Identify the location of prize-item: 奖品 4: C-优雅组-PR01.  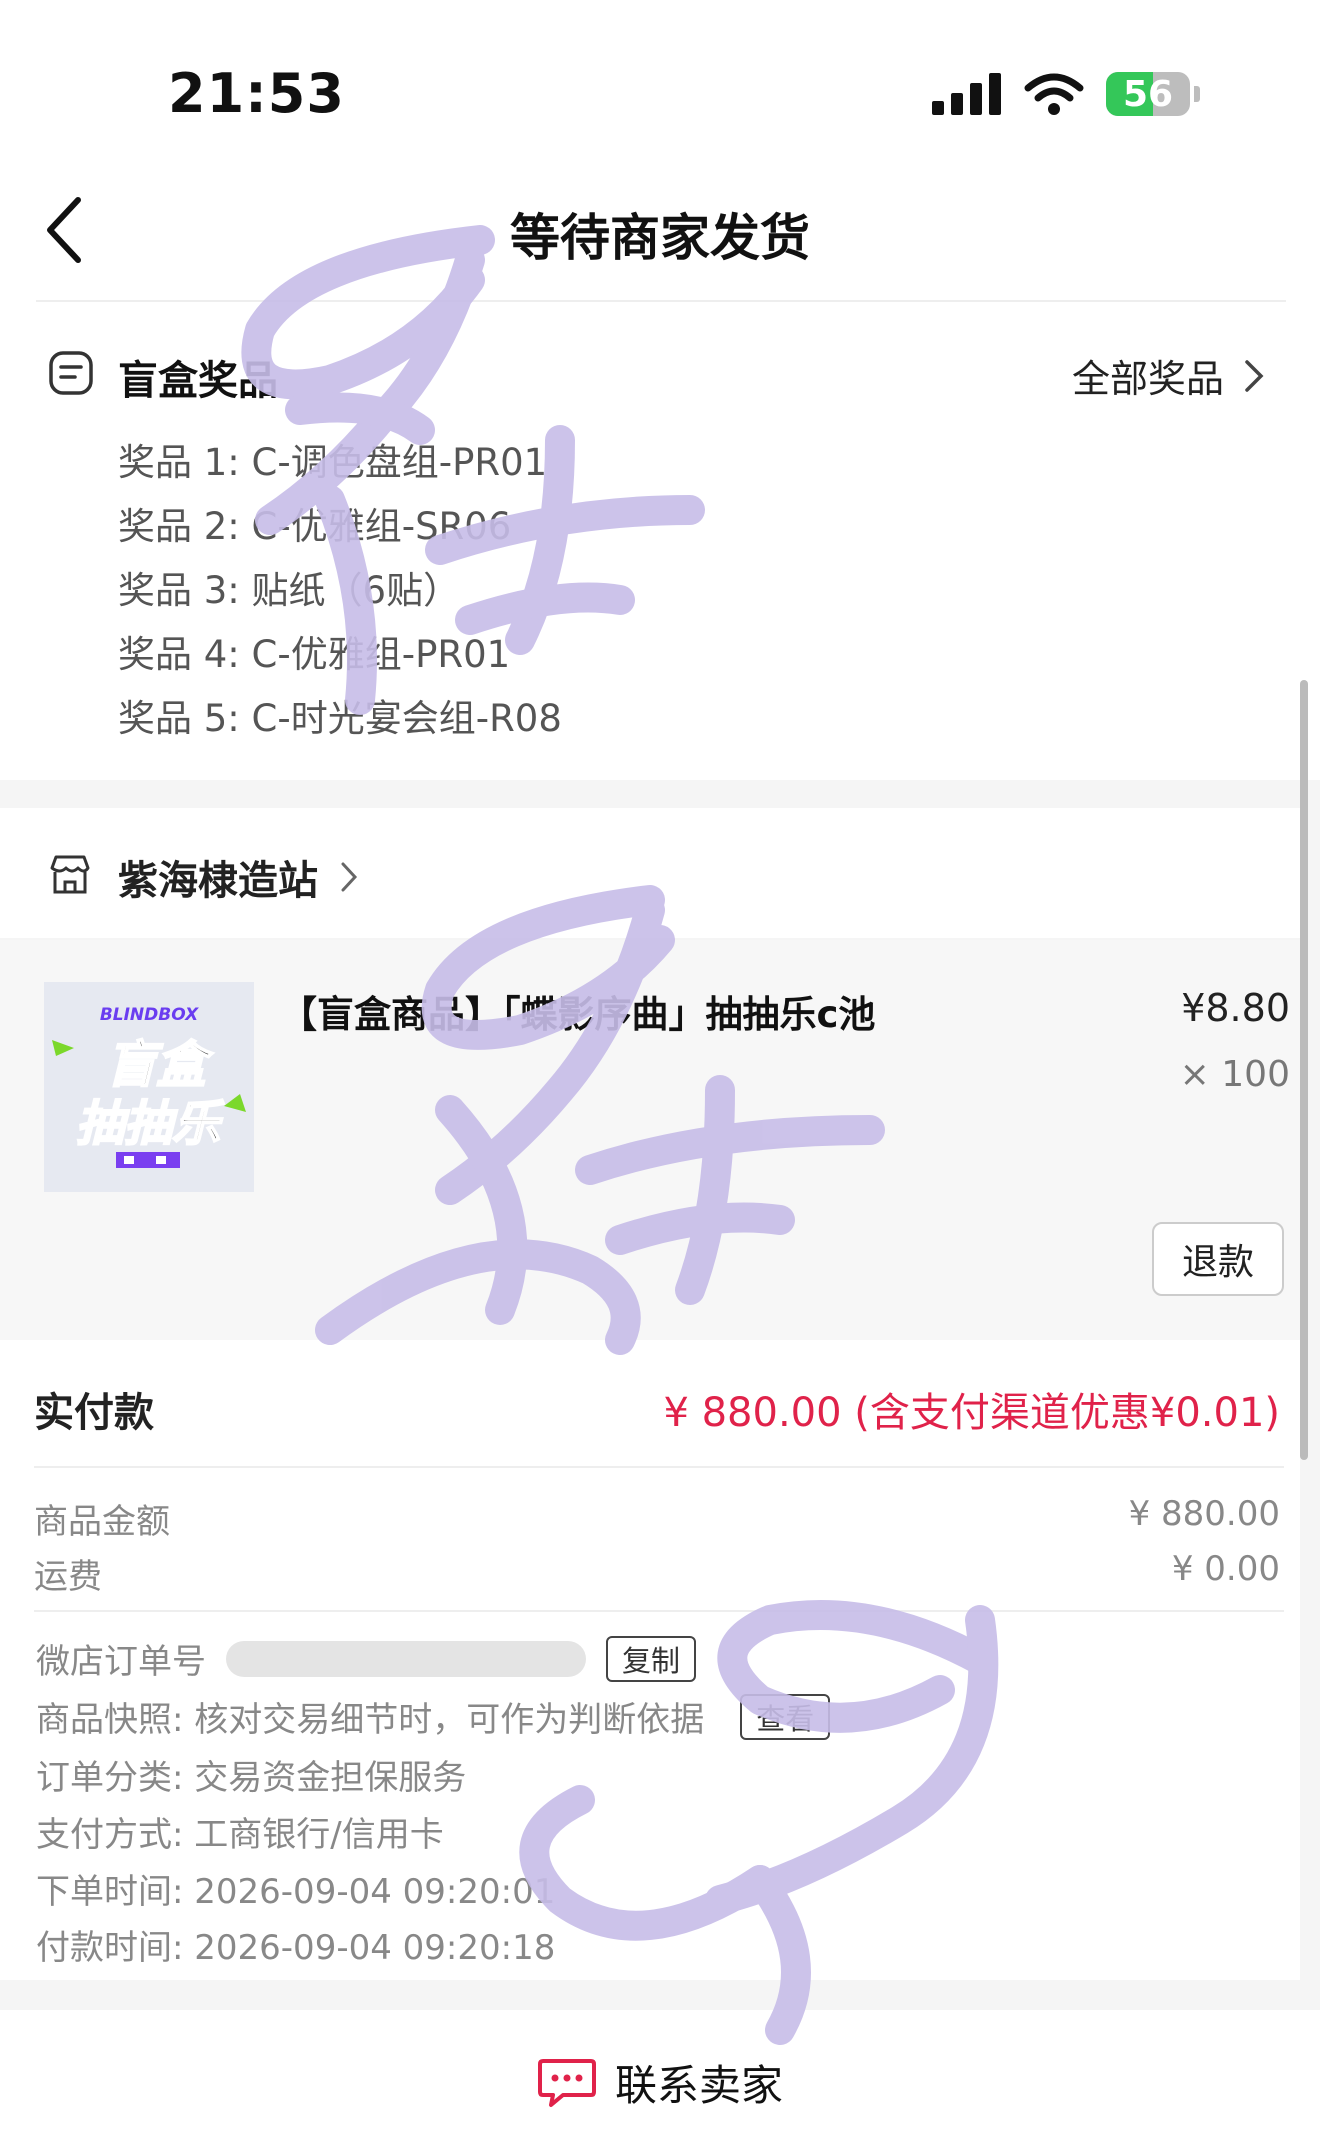
(314, 654).